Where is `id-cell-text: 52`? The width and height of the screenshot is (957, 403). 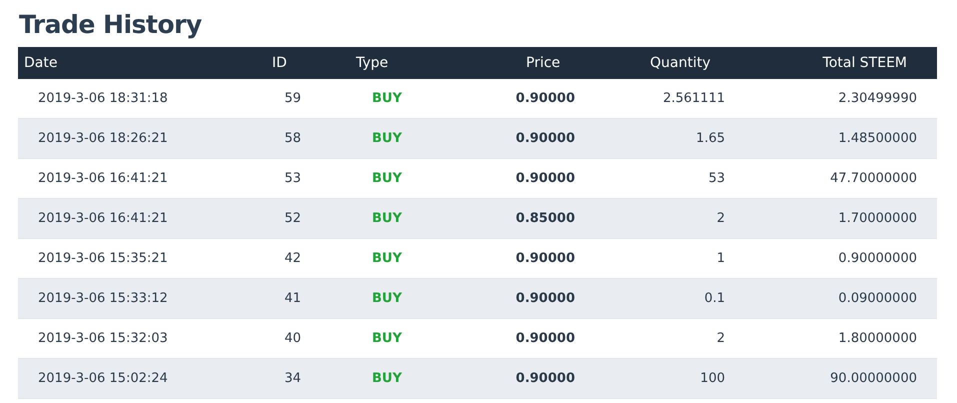
id-cell-text: 52 is located at coordinates (293, 218).